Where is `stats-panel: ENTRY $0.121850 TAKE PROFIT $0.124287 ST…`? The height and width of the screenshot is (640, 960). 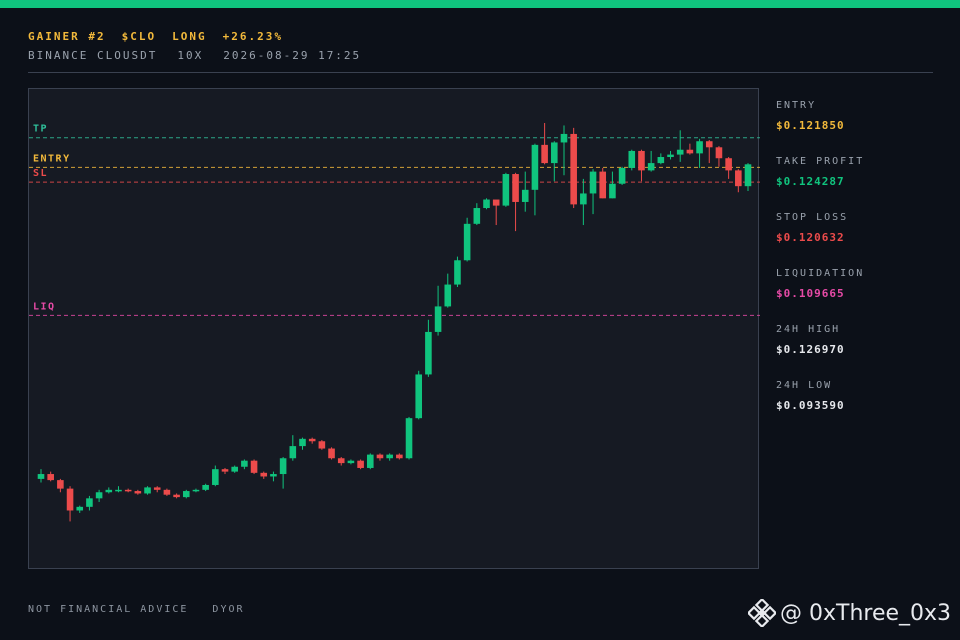
stats-panel: ENTRY $0.121850 TAKE PROFIT $0.124287 ST… is located at coordinates (861, 268).